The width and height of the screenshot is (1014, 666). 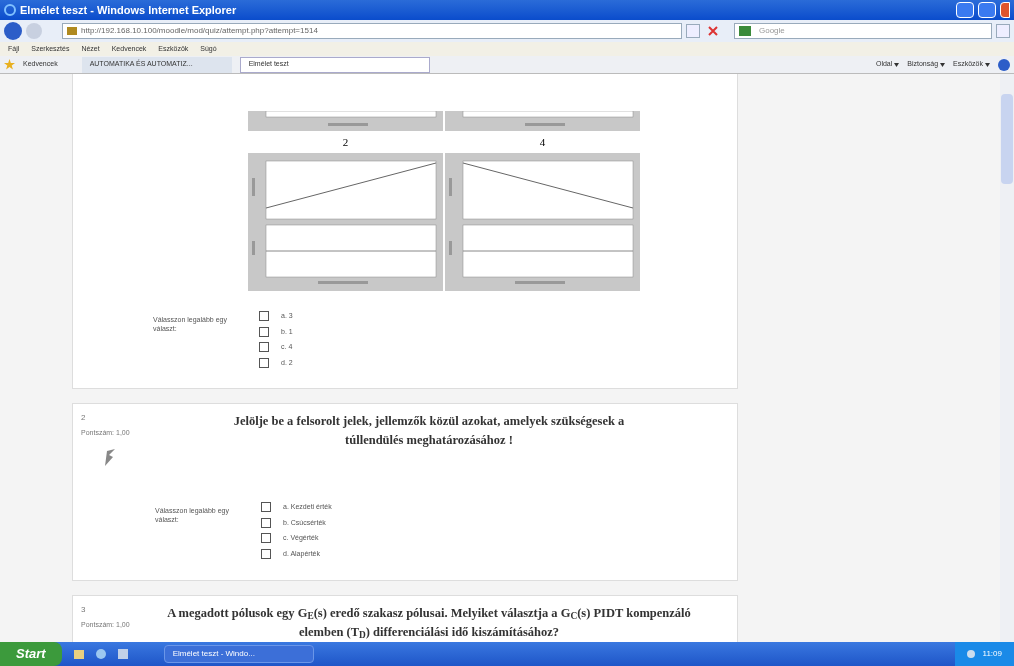 I want to click on minimize-button, so click(x=965, y=10).